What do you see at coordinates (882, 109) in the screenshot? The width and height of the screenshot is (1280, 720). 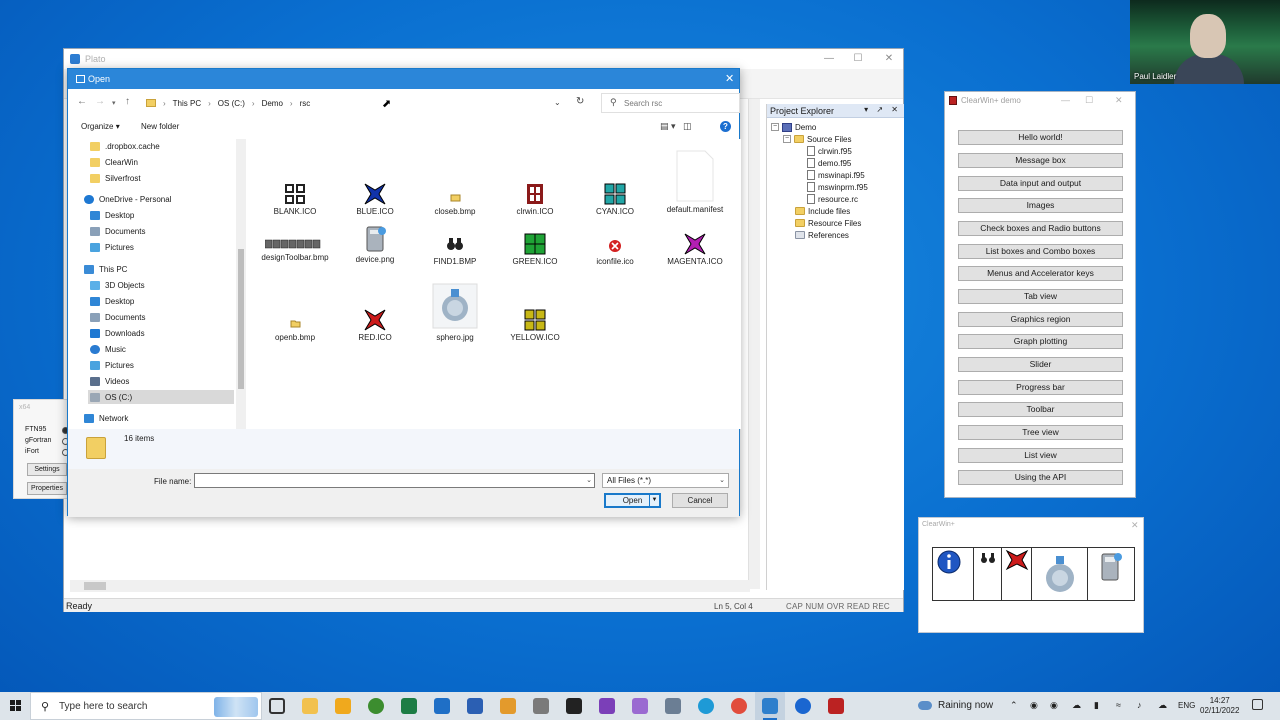 I see `panel-controls: ▾ ↗ ✕` at bounding box center [882, 109].